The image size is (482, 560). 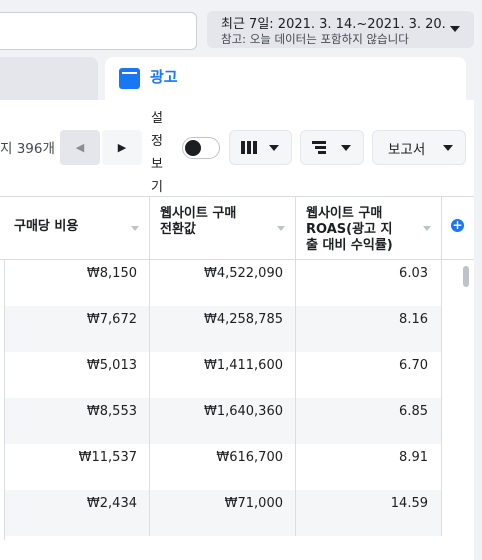 I want to click on roas-cell: 8.16, so click(x=369, y=329).